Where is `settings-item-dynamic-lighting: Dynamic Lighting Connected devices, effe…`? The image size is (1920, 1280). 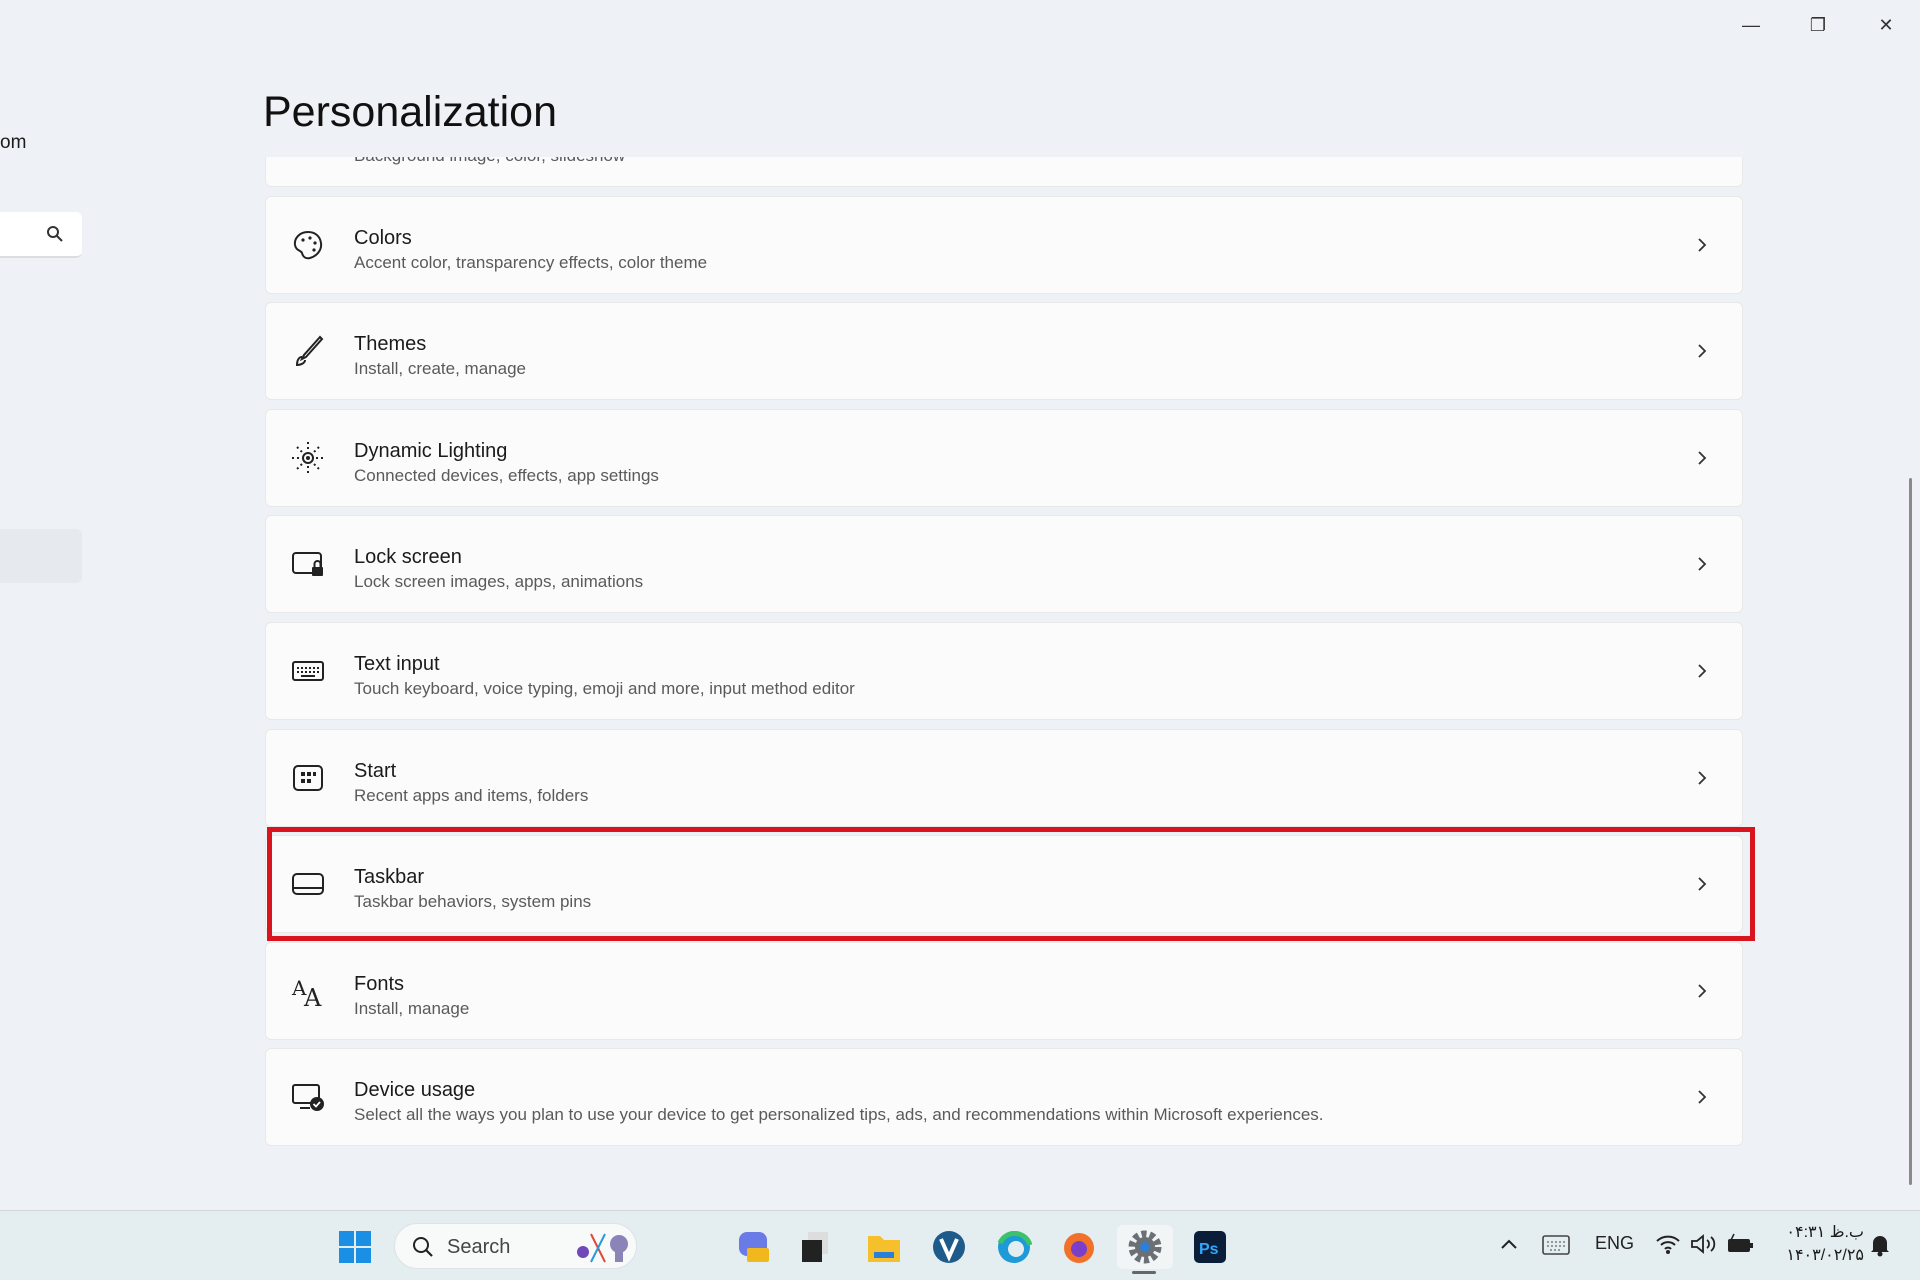
settings-item-dynamic-lighting: Dynamic Lighting Connected devices, effe… is located at coordinates (1004, 458).